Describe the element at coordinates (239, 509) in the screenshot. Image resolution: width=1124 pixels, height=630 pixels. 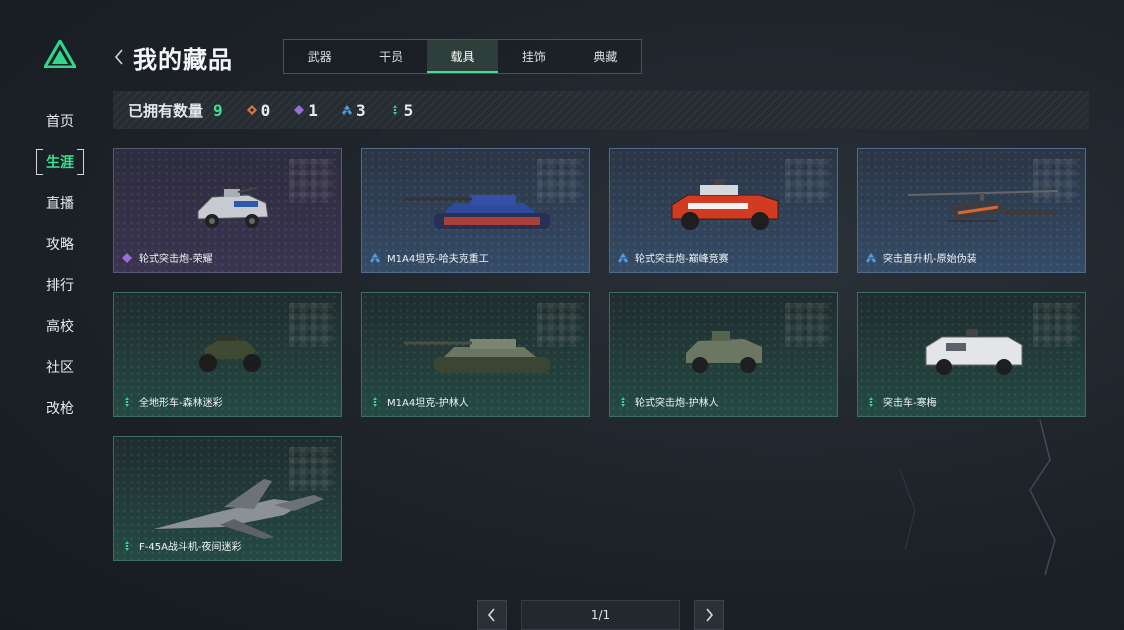
I see `fighter-jet-icon` at that location.